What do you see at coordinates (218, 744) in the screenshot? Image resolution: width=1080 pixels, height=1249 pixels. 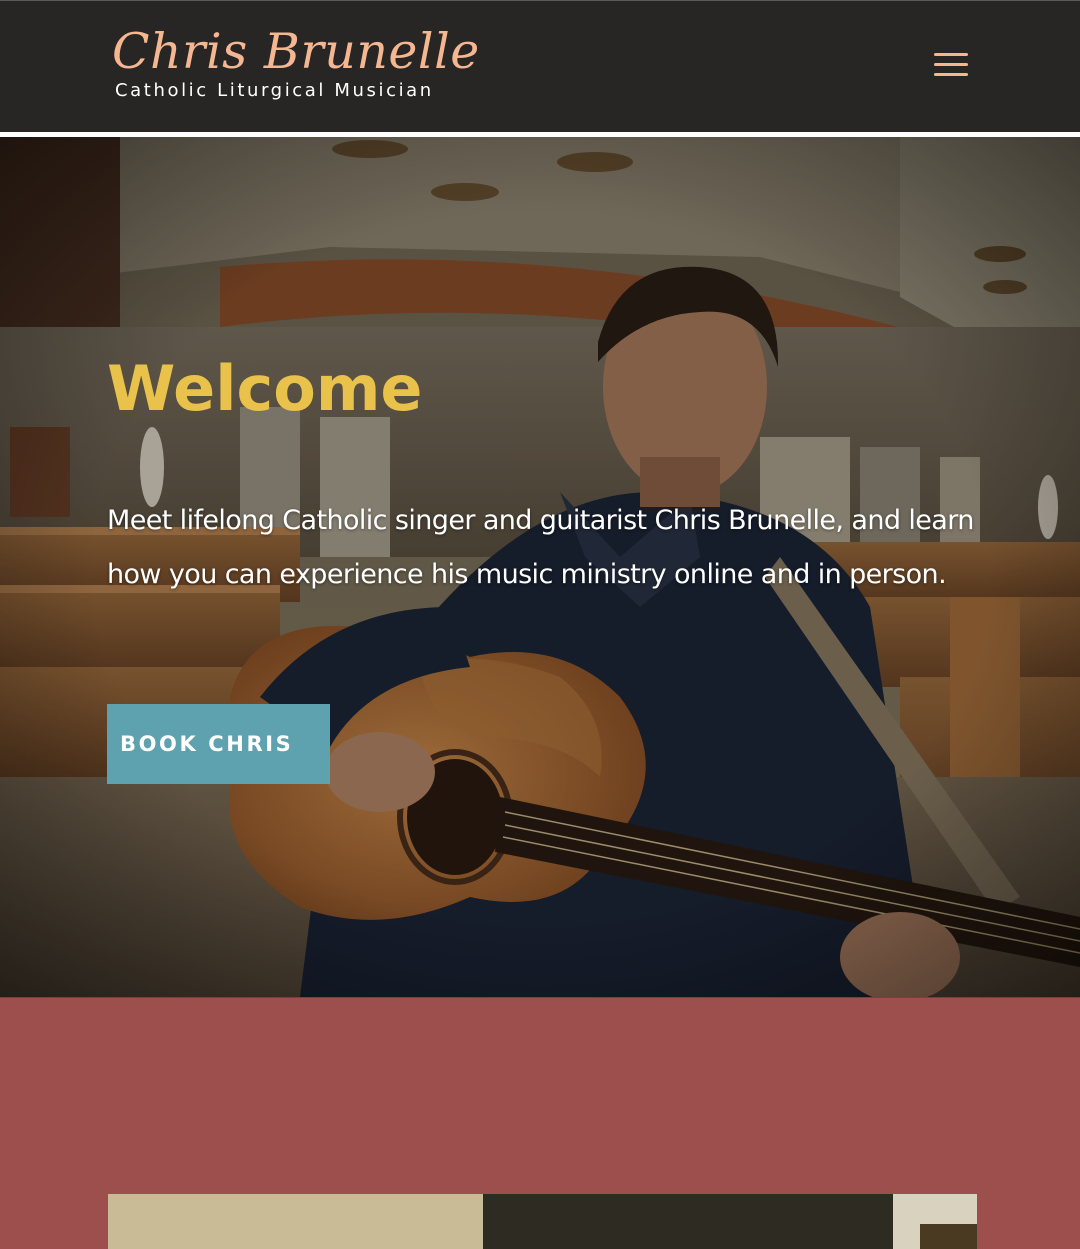 I see `book-chris-button: BOOK CHRIS` at bounding box center [218, 744].